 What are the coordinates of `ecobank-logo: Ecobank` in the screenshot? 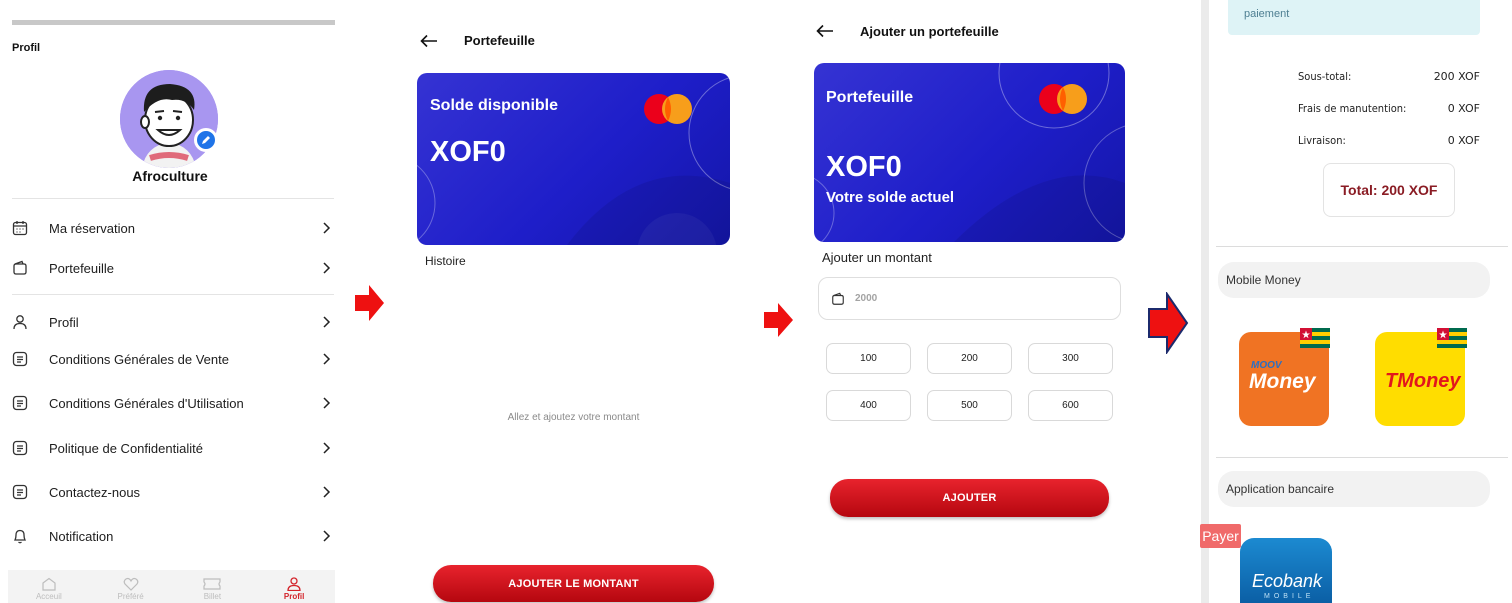 It's located at (1287, 581).